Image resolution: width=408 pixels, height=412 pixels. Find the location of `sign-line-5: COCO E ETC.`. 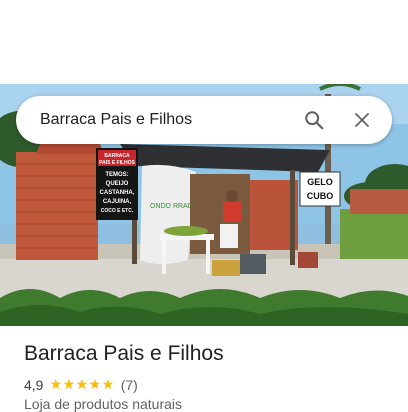

sign-line-5: COCO E ETC. is located at coordinates (117, 211).